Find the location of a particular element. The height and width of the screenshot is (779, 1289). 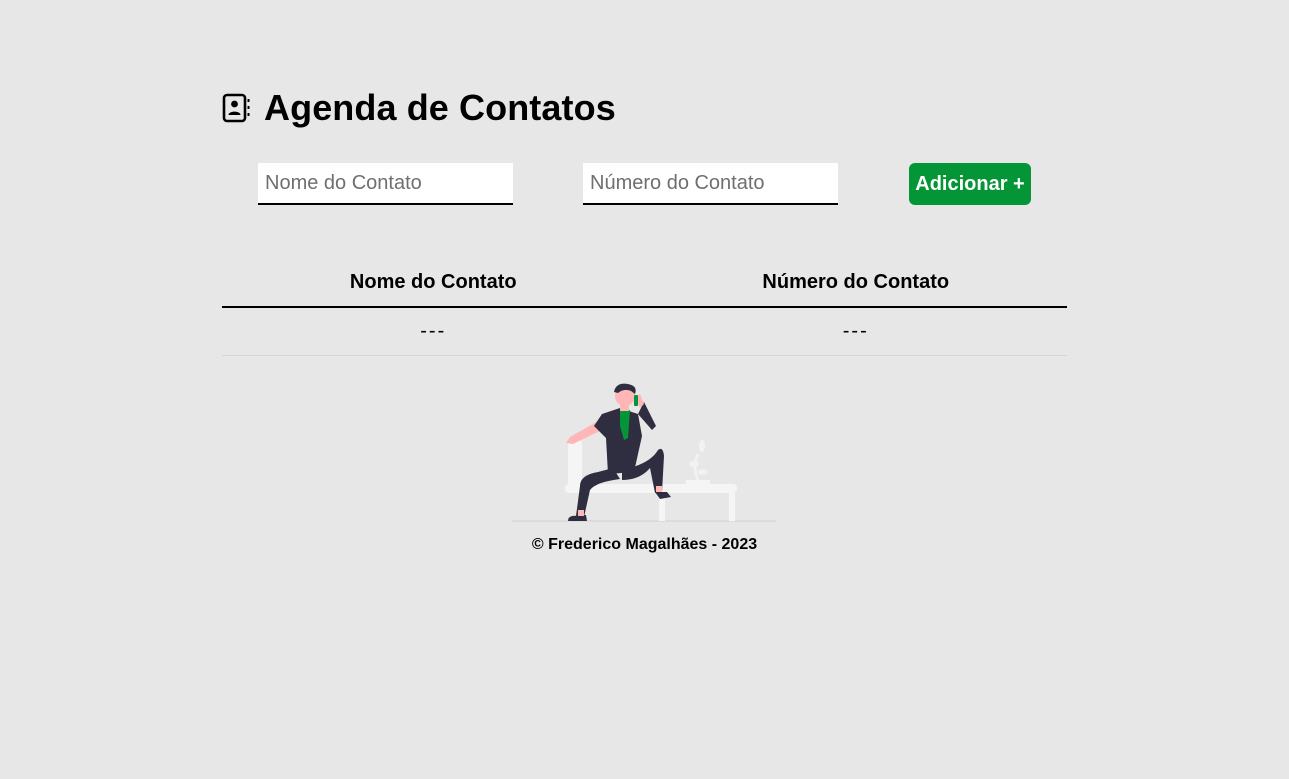

column-header-number: Número do Contato is located at coordinates (855, 283).